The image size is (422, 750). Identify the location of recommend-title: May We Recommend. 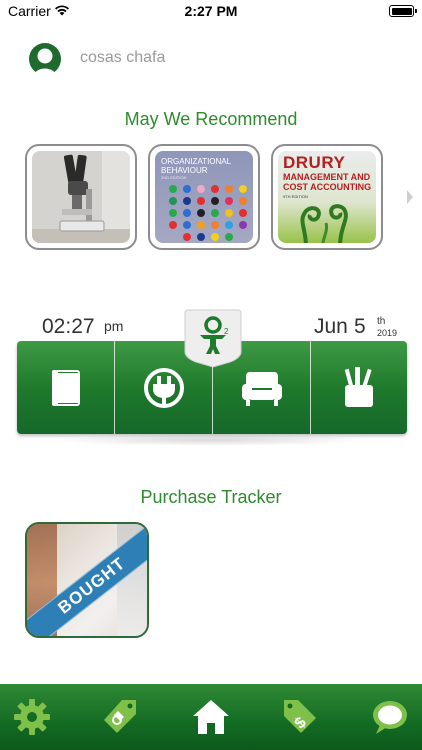
(211, 119).